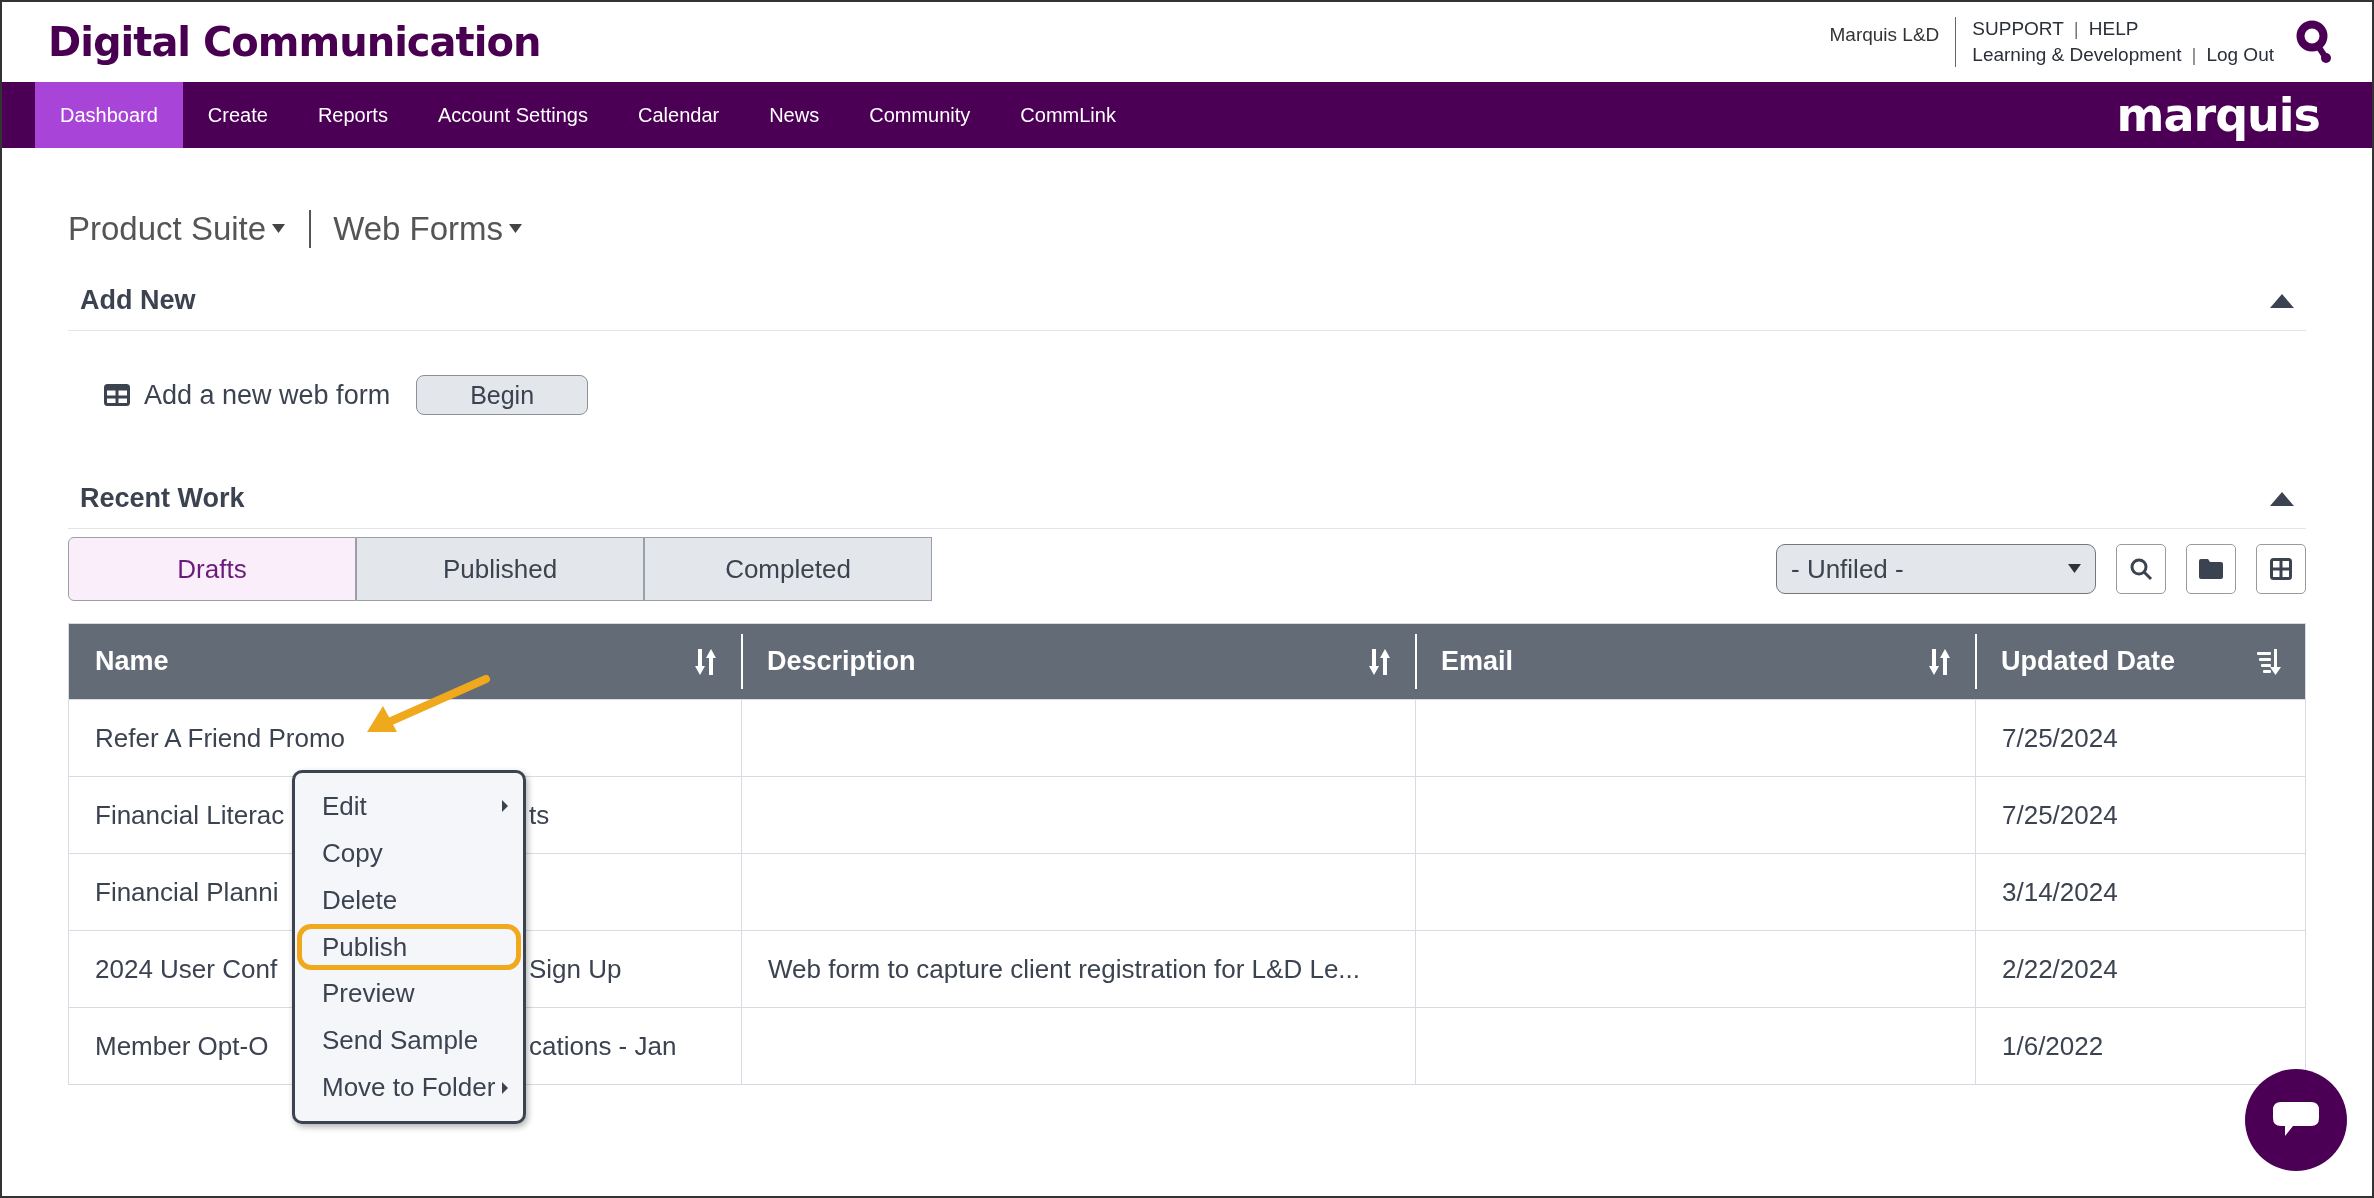 The image size is (2374, 1198). I want to click on work-tab: Completed, so click(788, 569).